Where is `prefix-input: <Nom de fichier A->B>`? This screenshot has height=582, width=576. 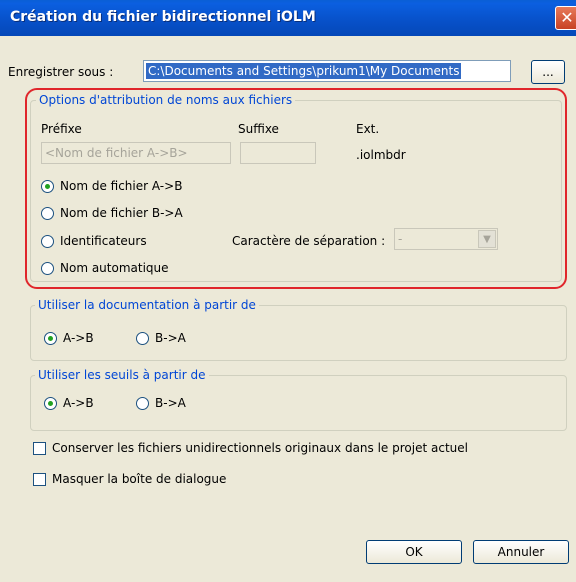 prefix-input: <Nom de fichier A->B> is located at coordinates (136, 153).